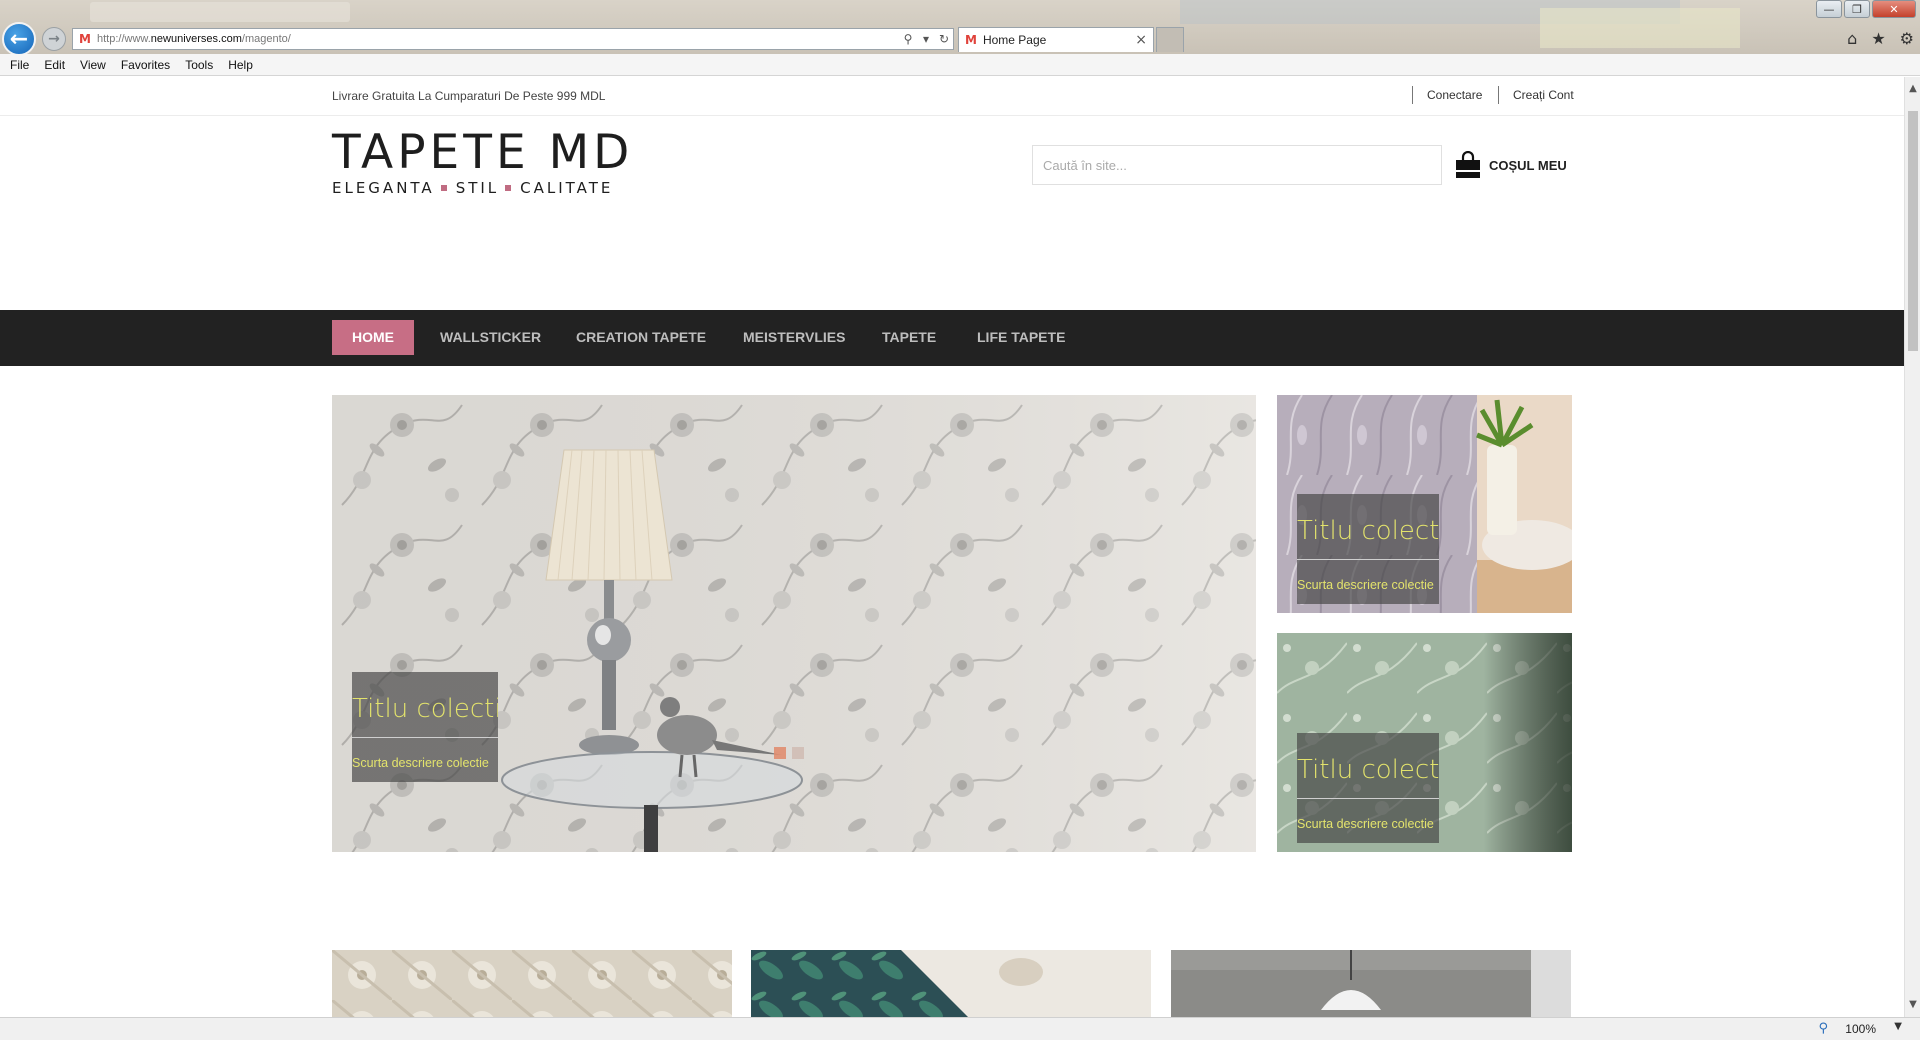 This screenshot has width=1920, height=1040. Describe the element at coordinates (1860, 1029) in the screenshot. I see `zoom-level: 100%` at that location.